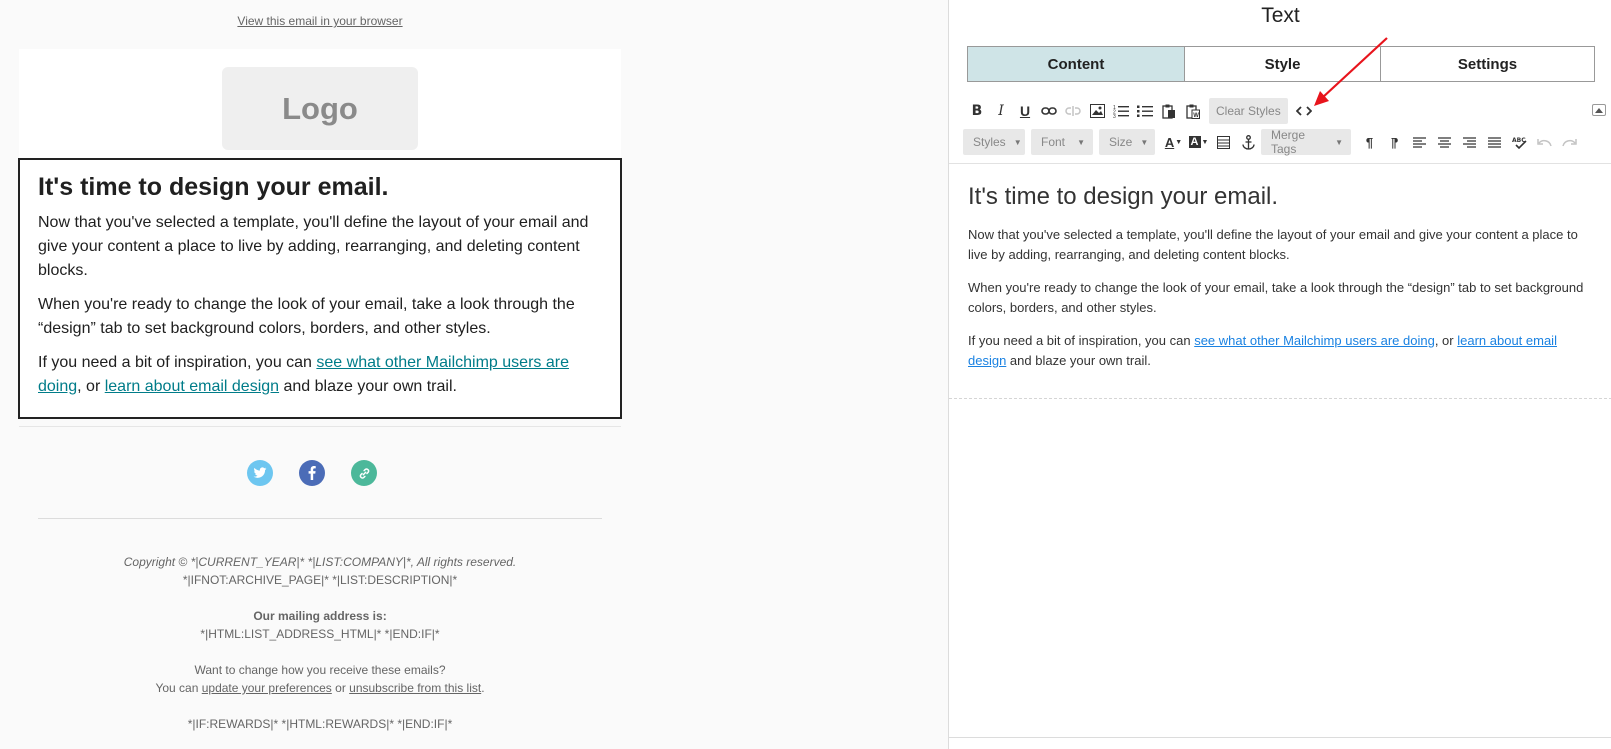 This screenshot has height=749, width=1611. Describe the element at coordinates (1121, 142) in the screenshot. I see `size-dropdown-label: Size` at that location.